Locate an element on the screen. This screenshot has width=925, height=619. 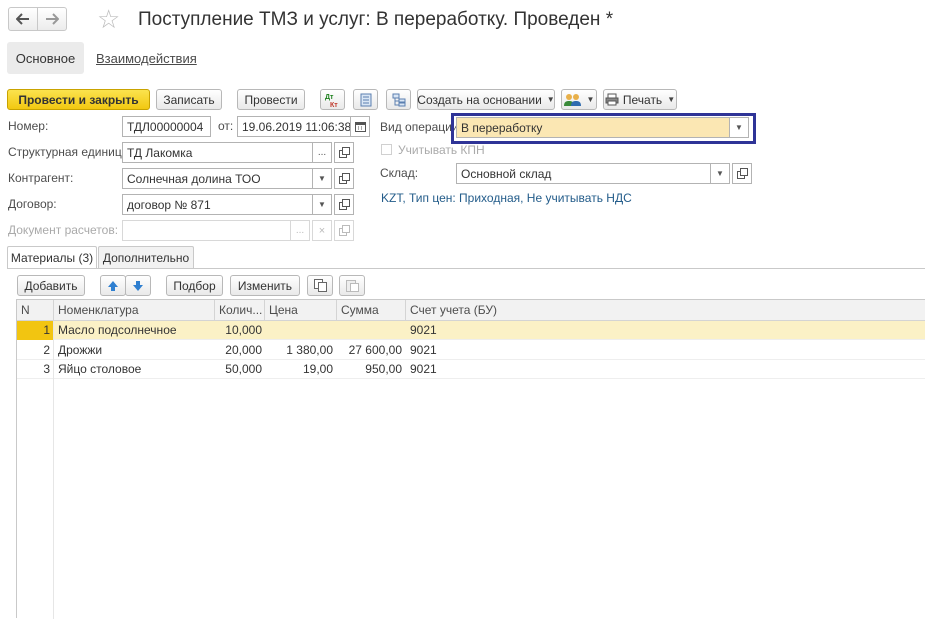
copy-rows-button is located at coordinates (320, 285).